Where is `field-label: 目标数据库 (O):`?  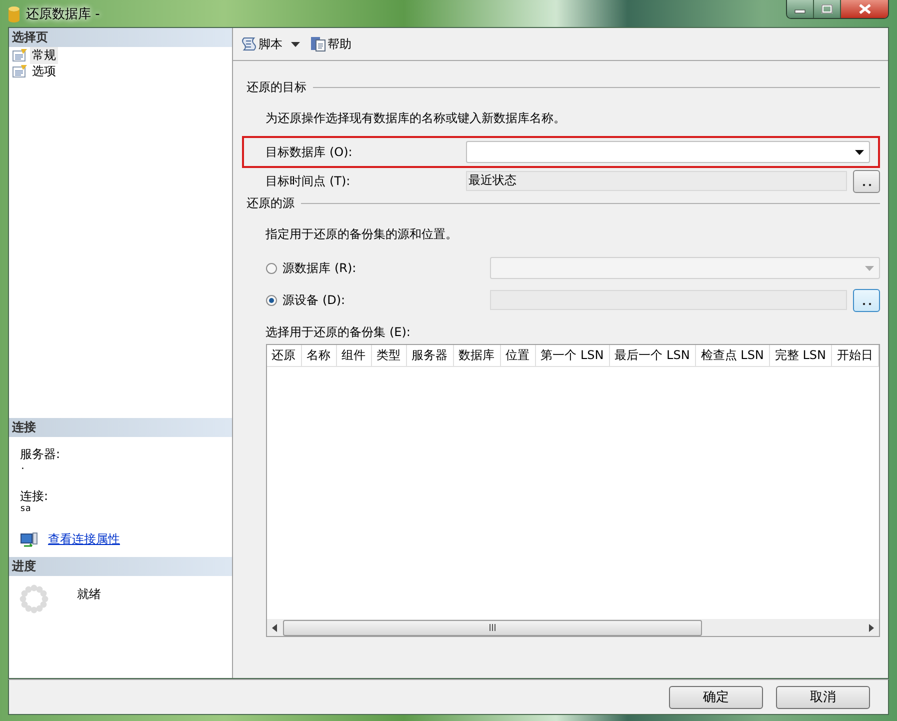
field-label: 目标数据库 (O): is located at coordinates (310, 152).